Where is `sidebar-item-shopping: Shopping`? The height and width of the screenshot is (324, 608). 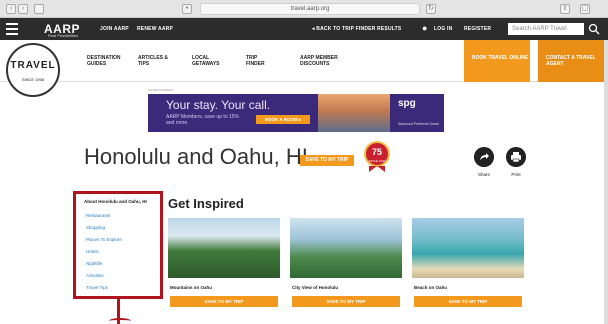
sidebar-item-shopping: Shopping is located at coordinates (95, 227).